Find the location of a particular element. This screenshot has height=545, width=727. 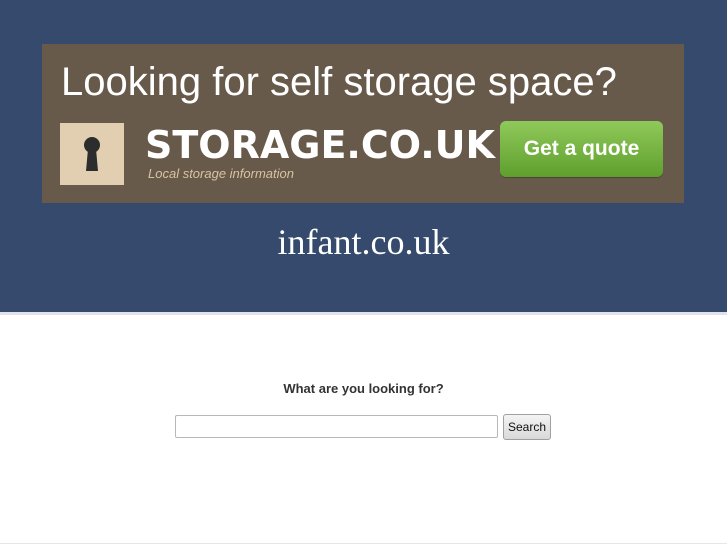

get-quote-button: Get a quote is located at coordinates (581, 149).